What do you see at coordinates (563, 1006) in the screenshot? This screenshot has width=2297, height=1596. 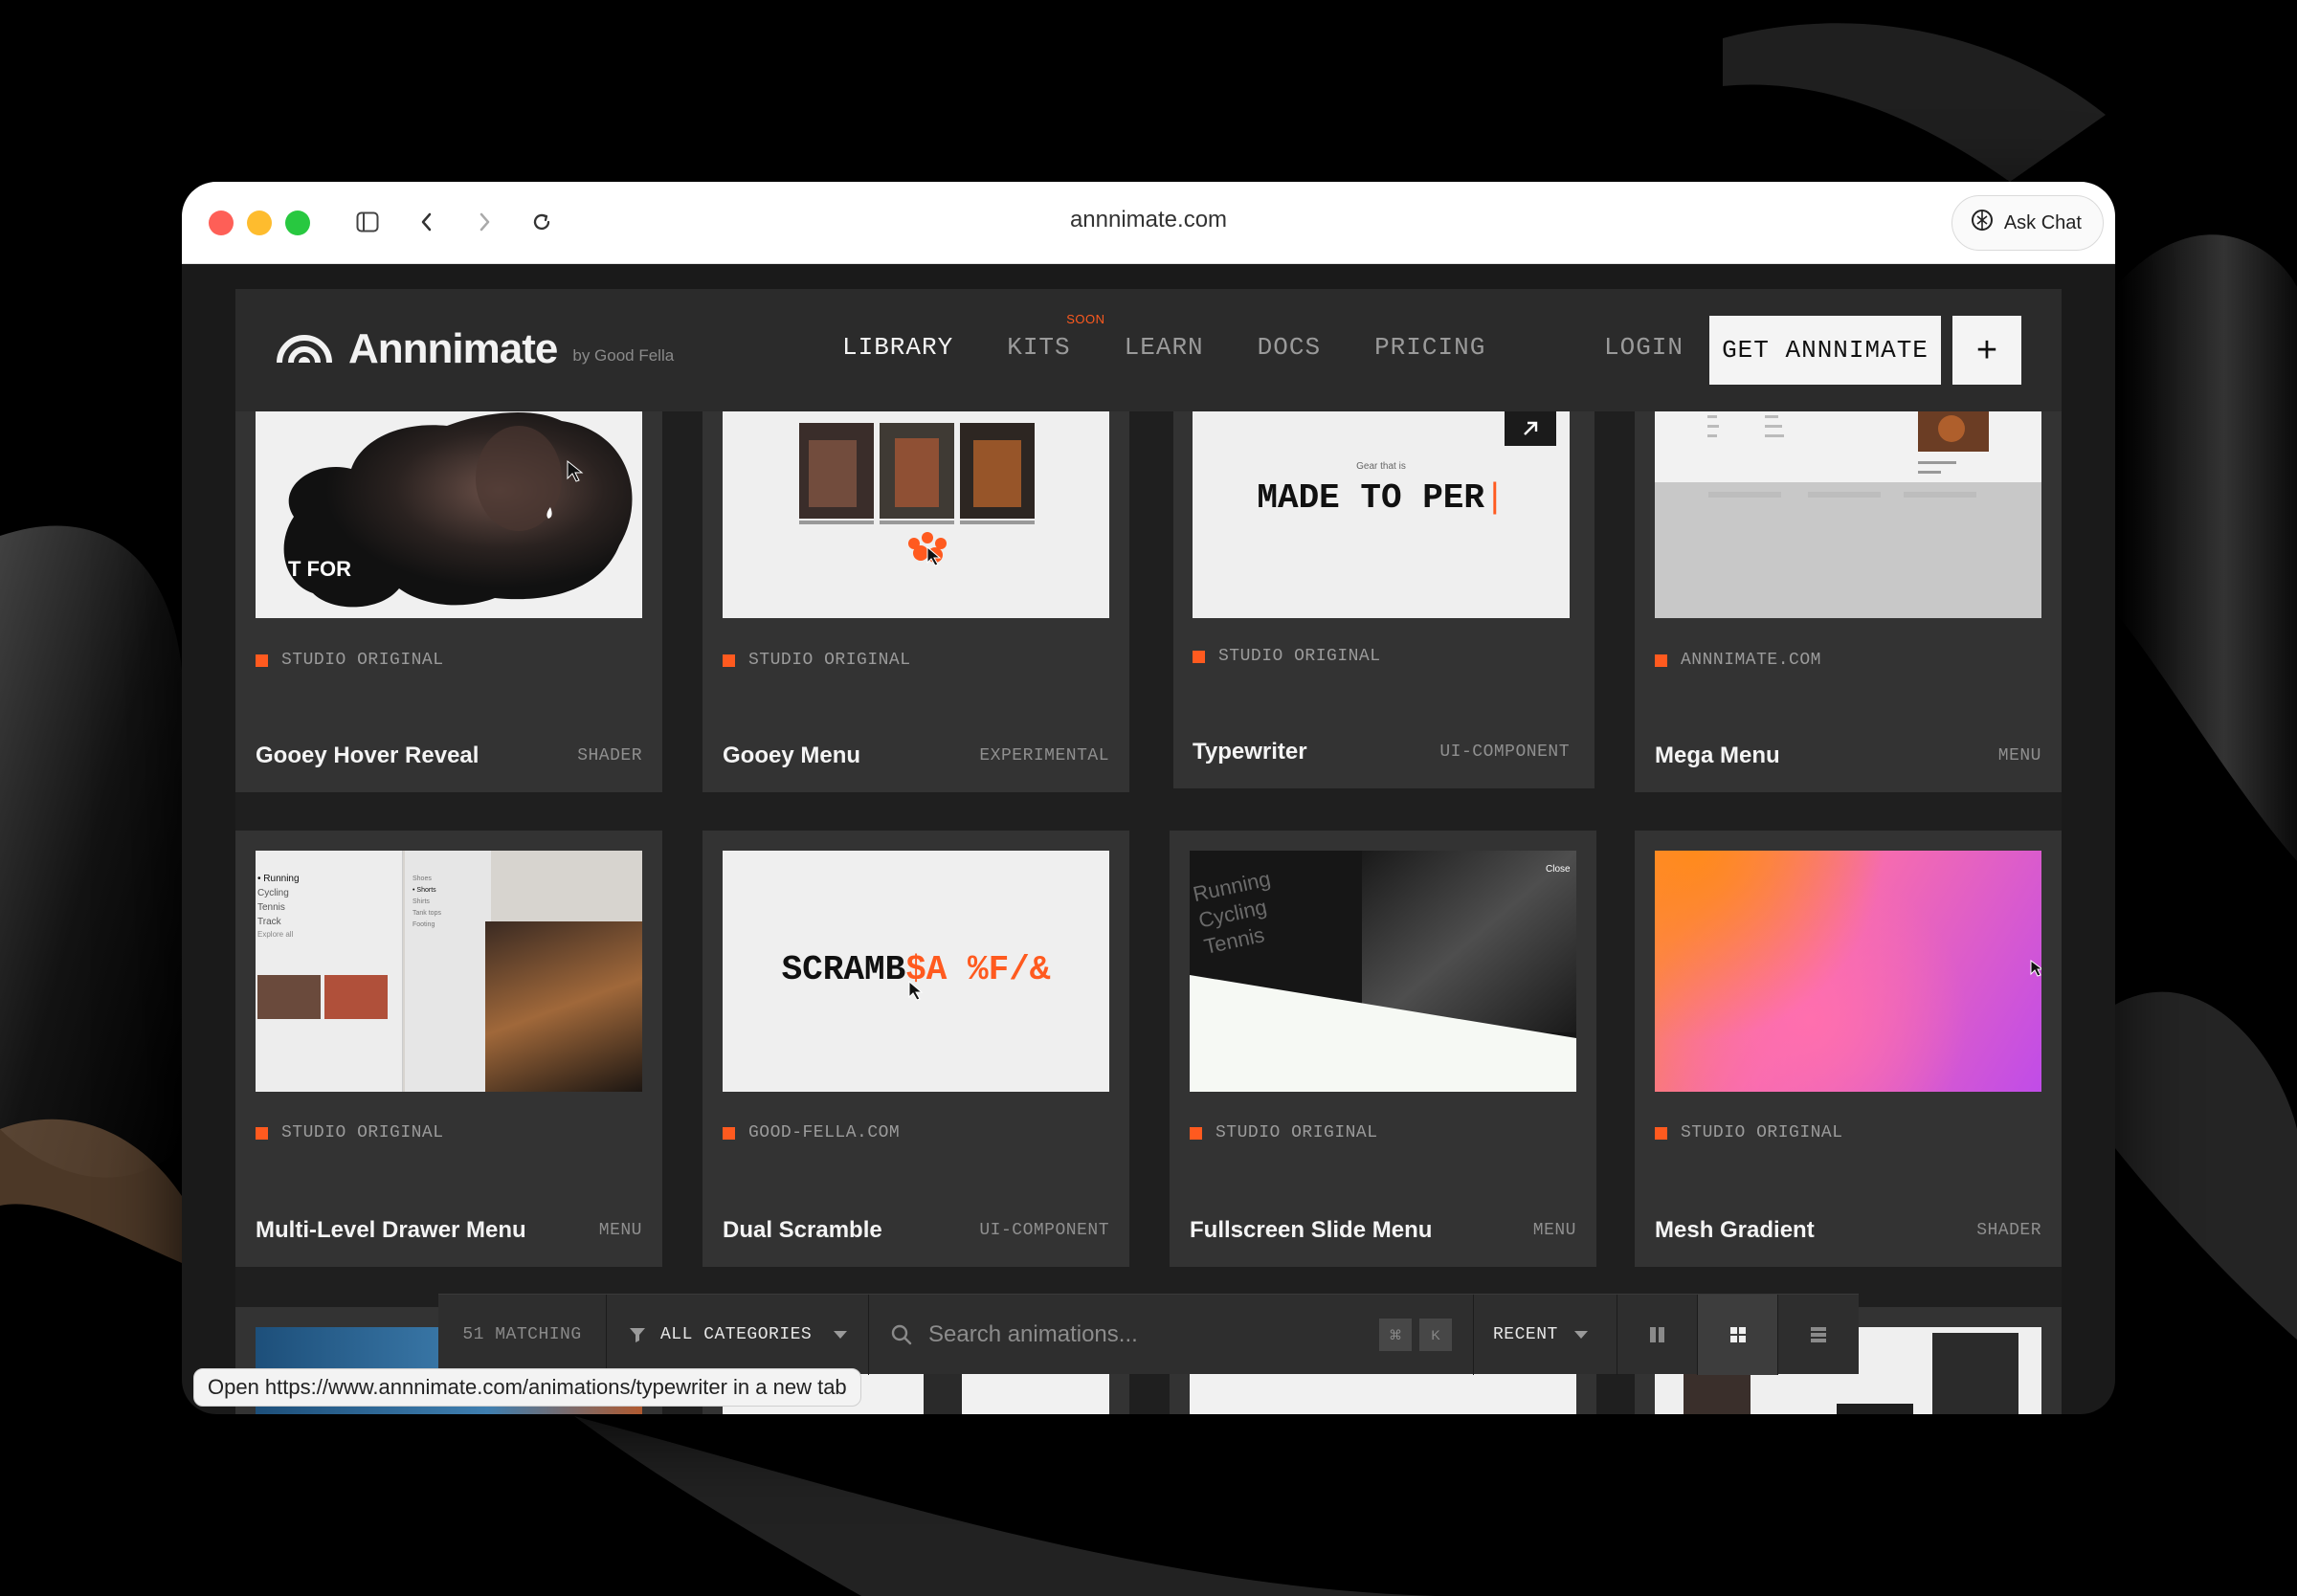 I see `drawer-photo` at bounding box center [563, 1006].